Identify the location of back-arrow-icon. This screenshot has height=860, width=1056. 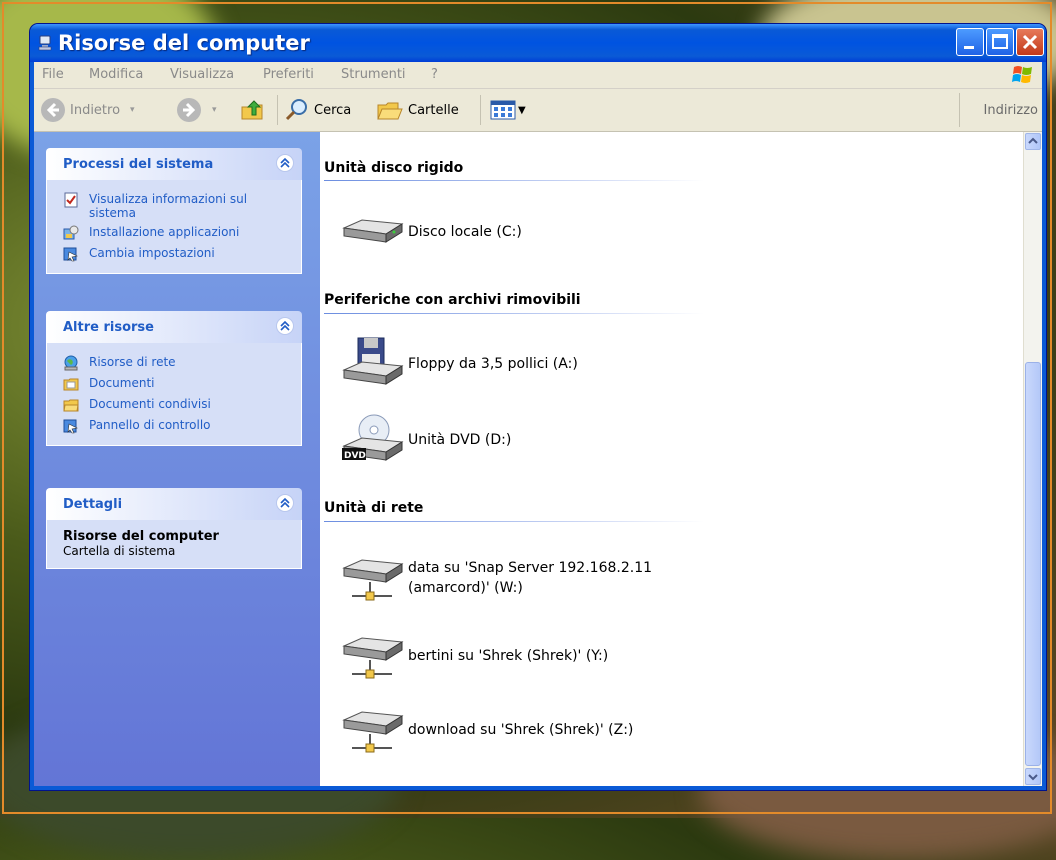
(53, 110).